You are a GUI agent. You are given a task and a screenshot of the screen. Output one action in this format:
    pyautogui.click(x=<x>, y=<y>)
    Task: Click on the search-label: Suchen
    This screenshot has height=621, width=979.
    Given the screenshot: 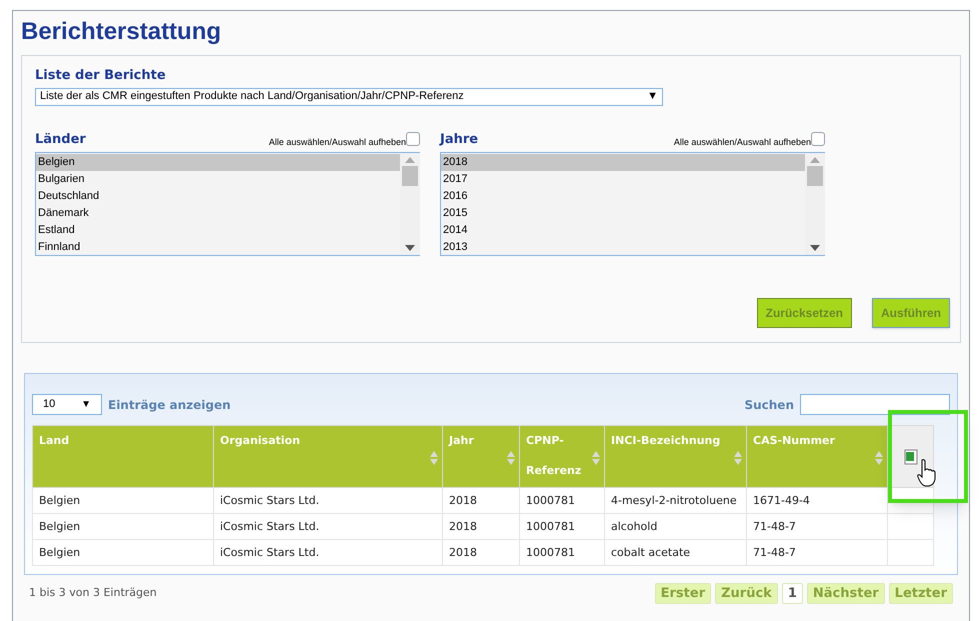 What is the action you would take?
    pyautogui.click(x=769, y=405)
    